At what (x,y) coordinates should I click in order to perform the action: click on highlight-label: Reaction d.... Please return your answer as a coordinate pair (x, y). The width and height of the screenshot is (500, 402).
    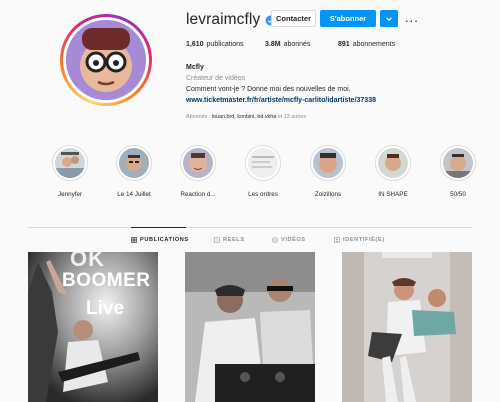
    Looking at the image, I should click on (198, 194).